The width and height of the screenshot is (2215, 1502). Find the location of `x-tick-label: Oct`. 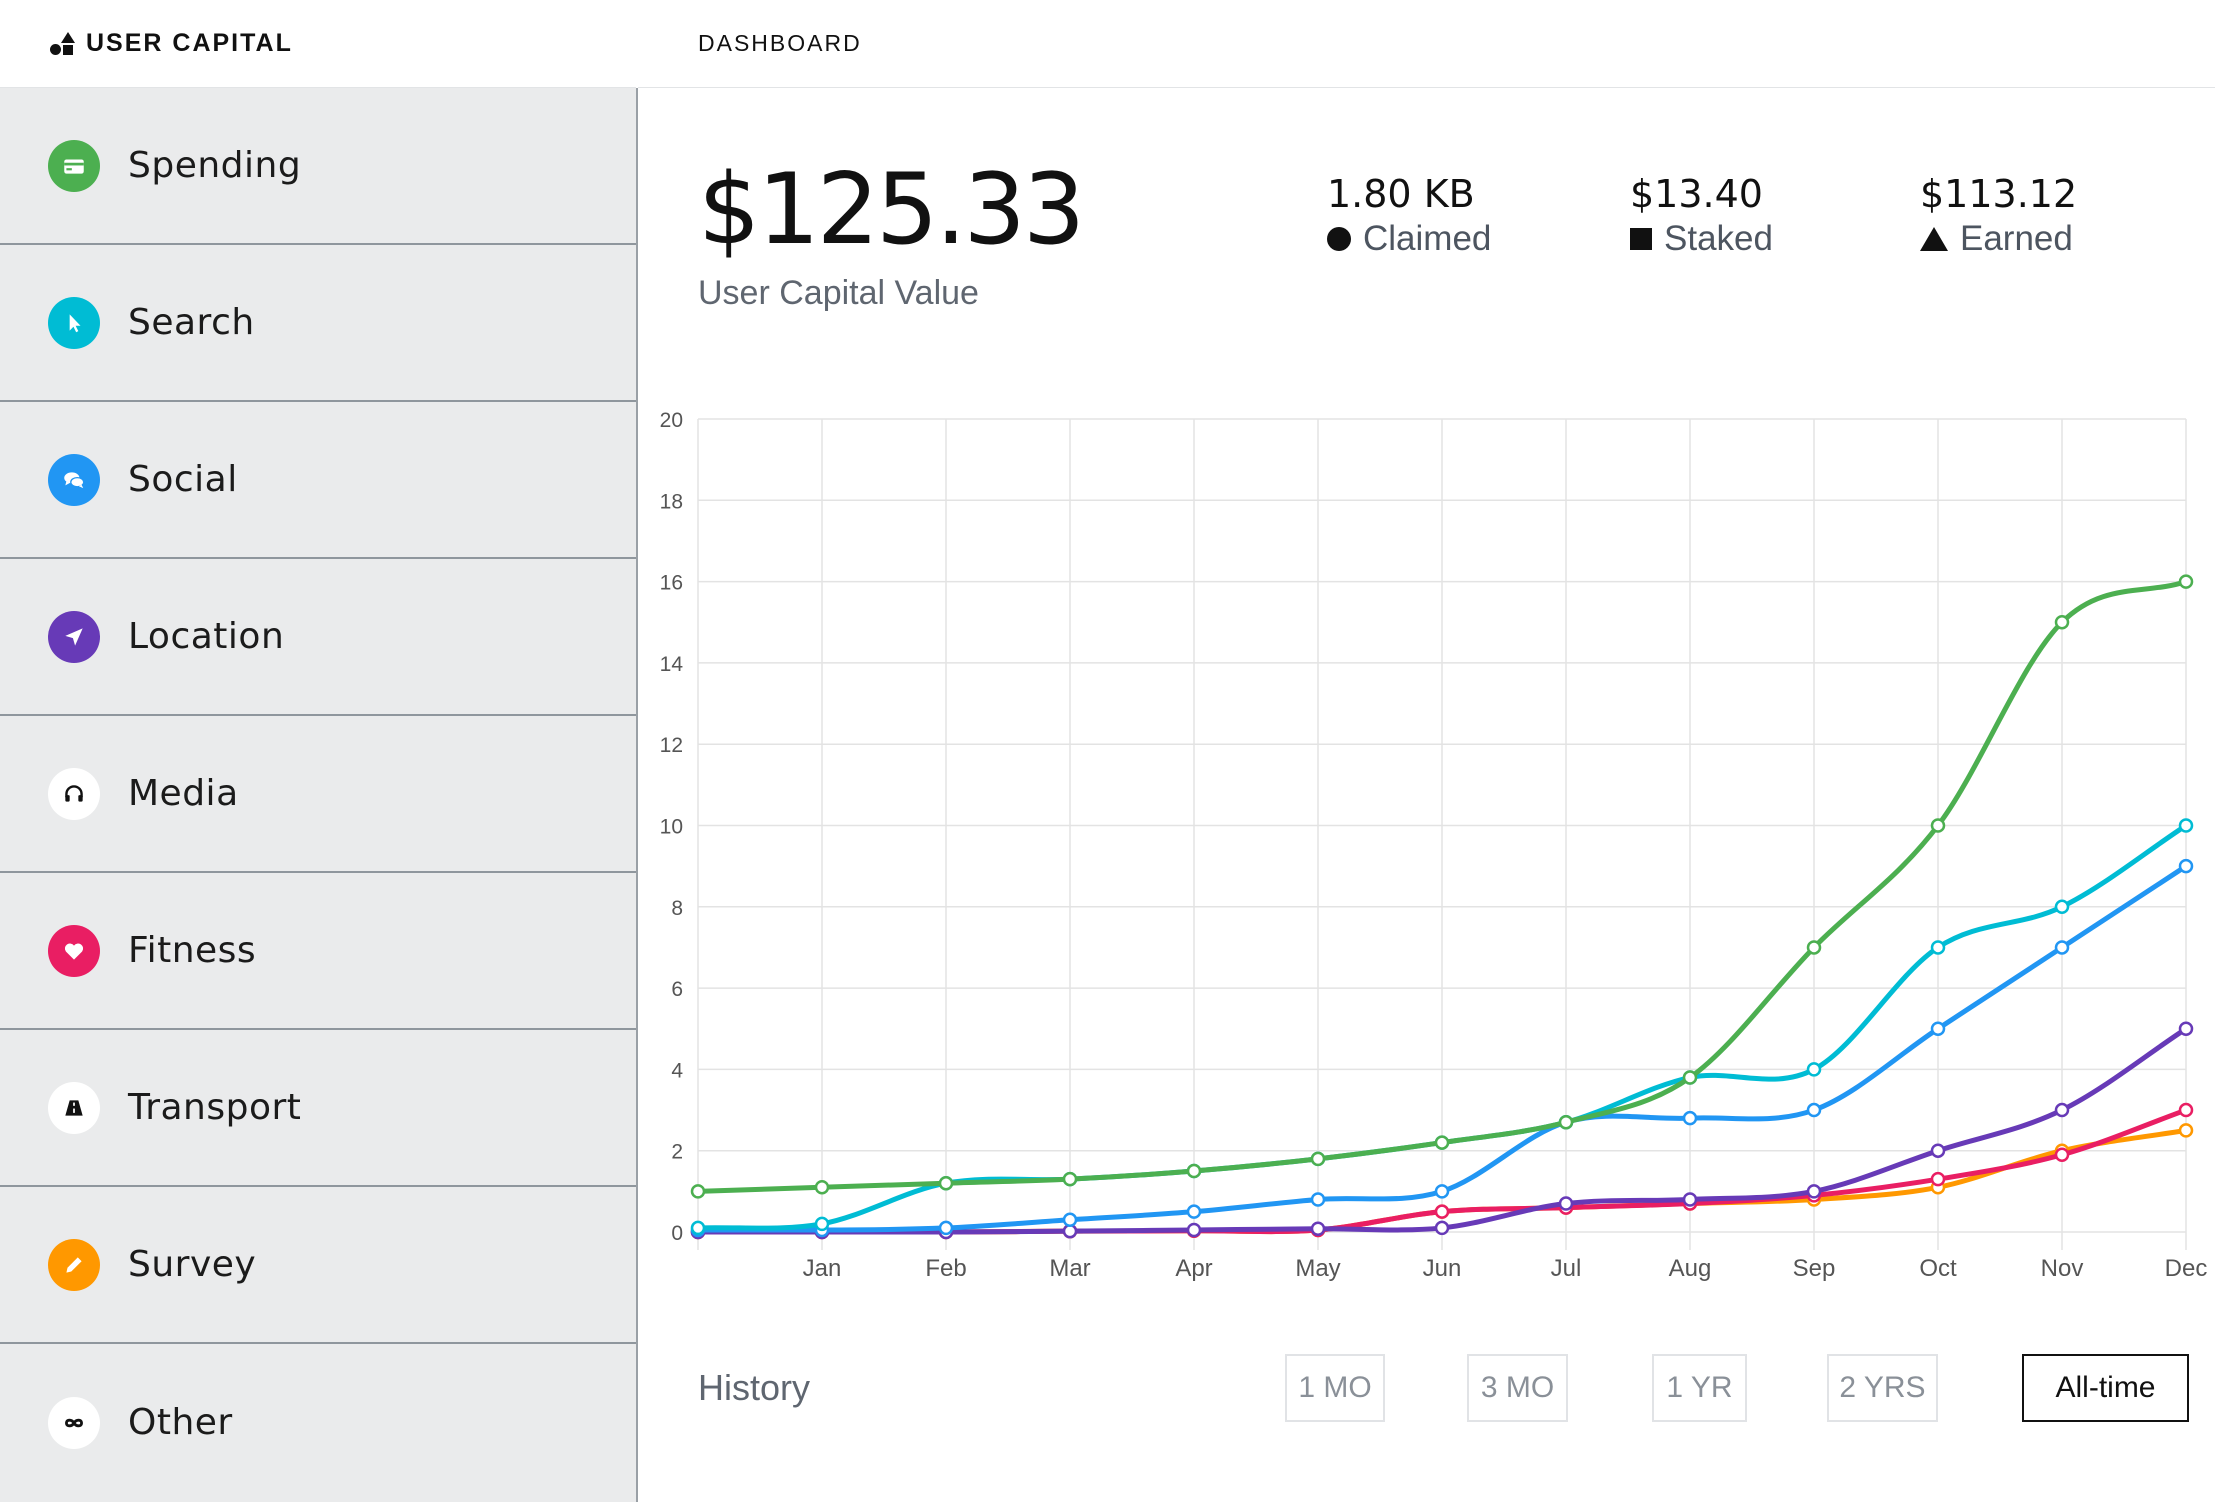

x-tick-label: Oct is located at coordinates (1938, 1268).